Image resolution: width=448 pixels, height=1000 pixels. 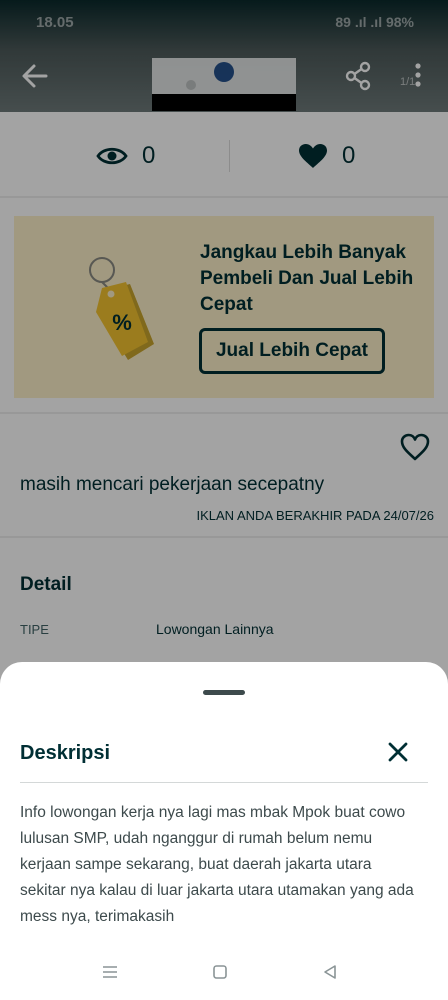 I want to click on system-nav-bar, so click(x=224, y=974).